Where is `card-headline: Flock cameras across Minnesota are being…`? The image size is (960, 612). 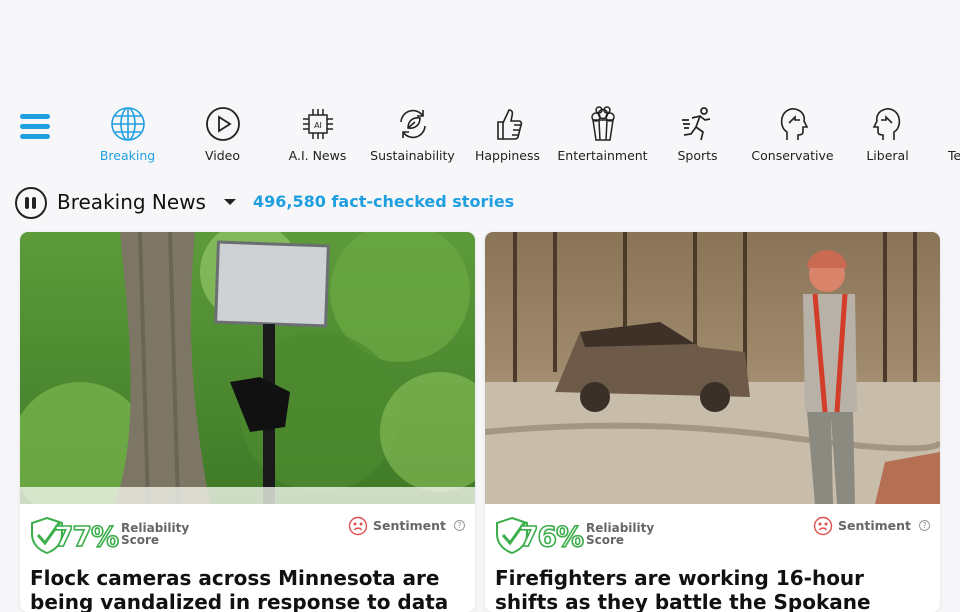
card-headline: Flock cameras across Minnesota are being… is located at coordinates (247, 589).